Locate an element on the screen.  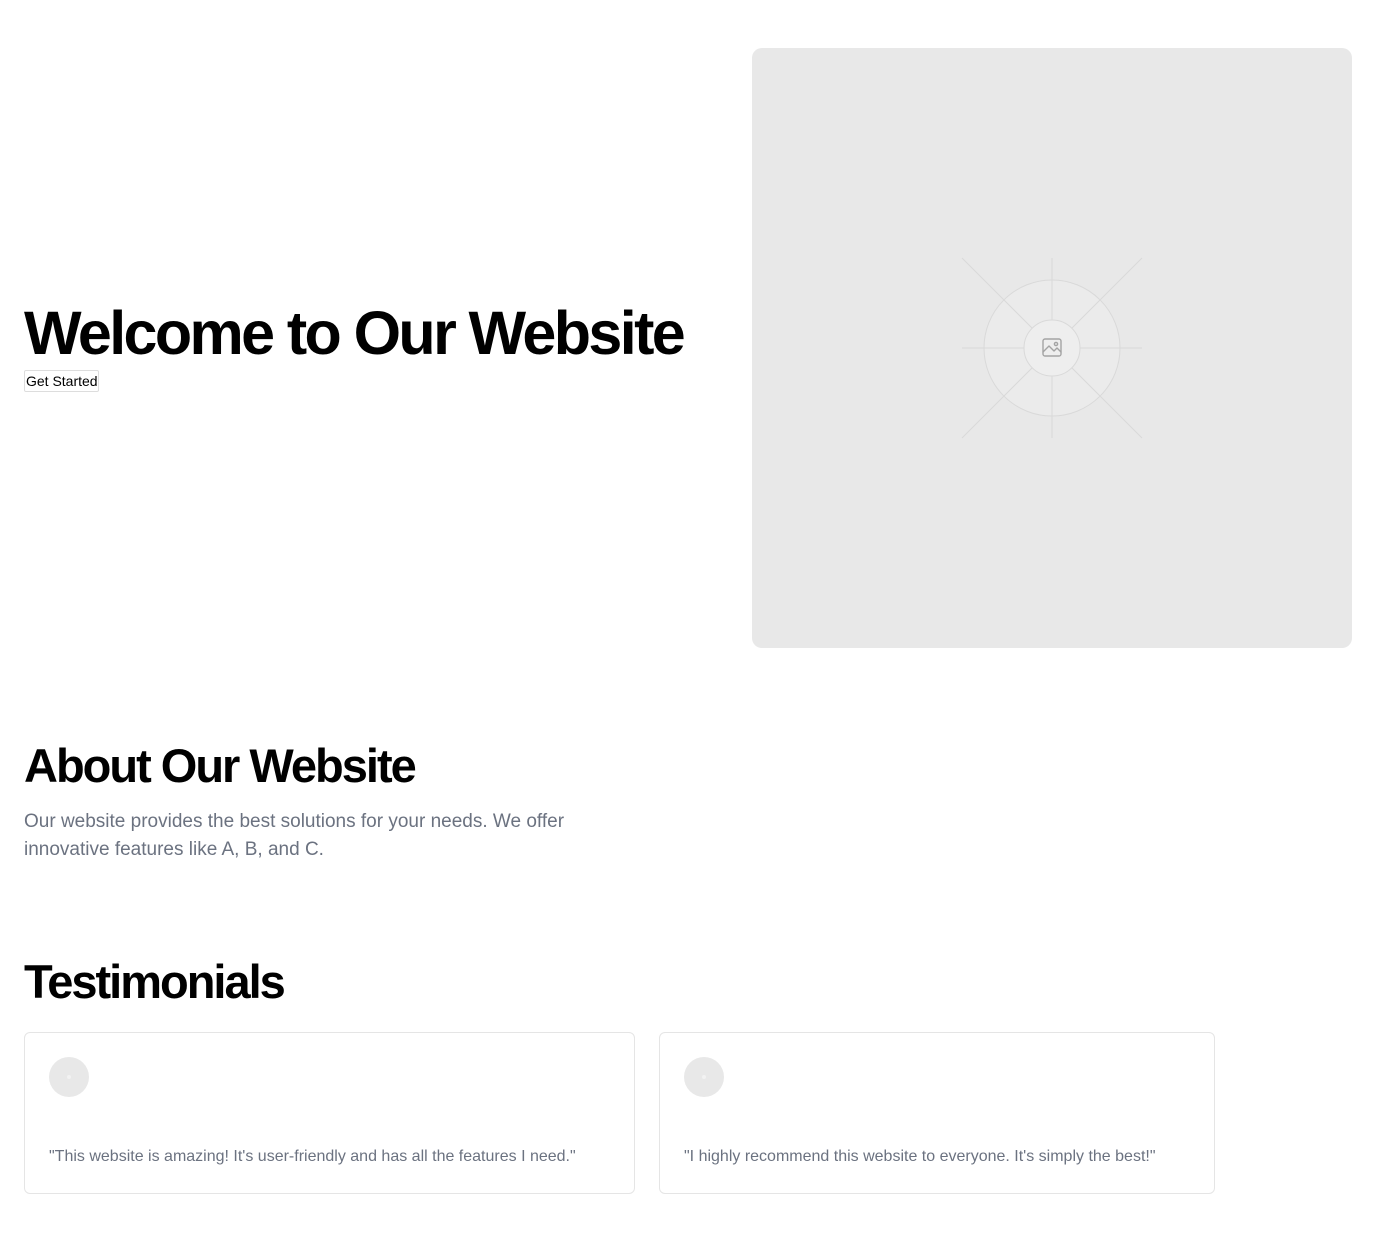
hero-content: Welcome to Our Website Get Started is located at coordinates (374, 344).